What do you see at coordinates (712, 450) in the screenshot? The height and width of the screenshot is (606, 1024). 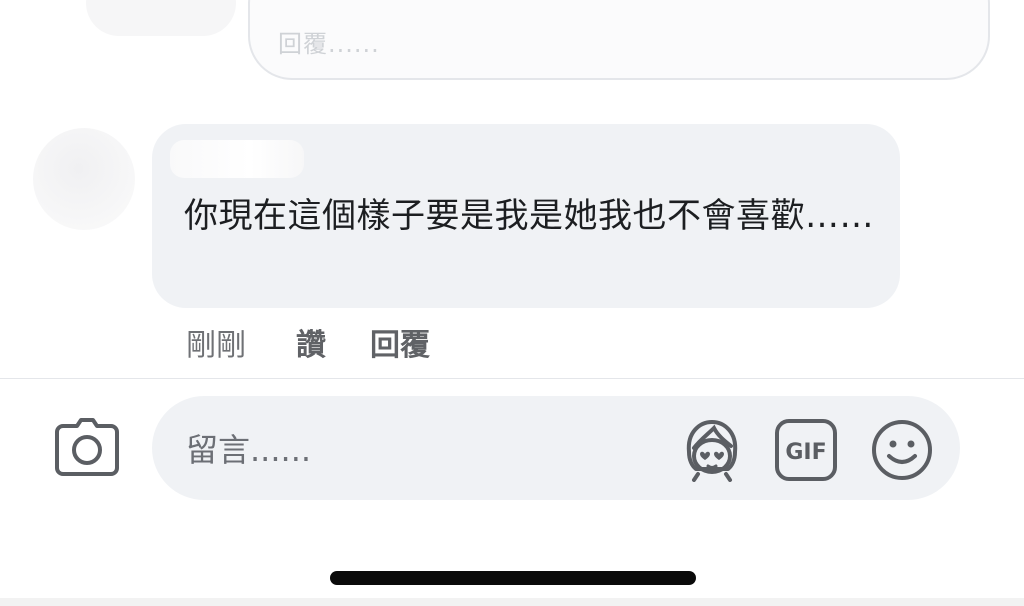 I see `avatar-sticker-icon` at bounding box center [712, 450].